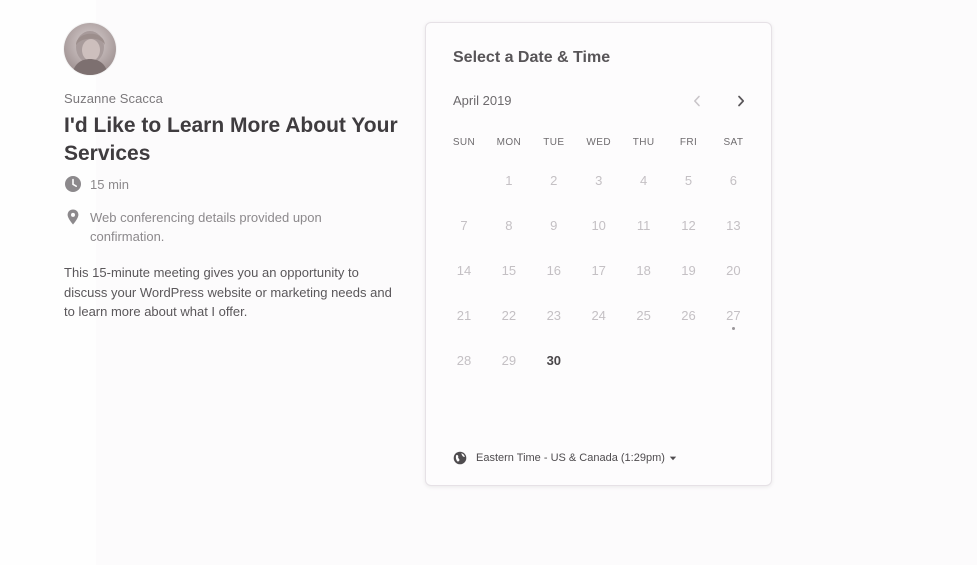 The height and width of the screenshot is (565, 977). I want to click on date-cell: 4, so click(643, 180).